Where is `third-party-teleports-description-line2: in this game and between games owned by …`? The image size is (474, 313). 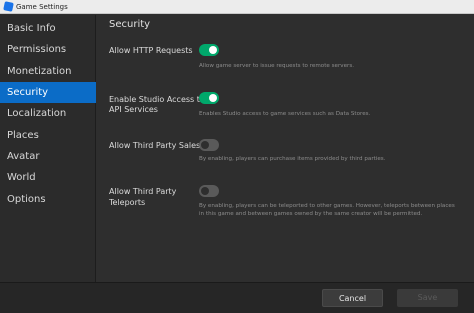 third-party-teleports-description-line2: in this game and between games owned by … is located at coordinates (311, 214).